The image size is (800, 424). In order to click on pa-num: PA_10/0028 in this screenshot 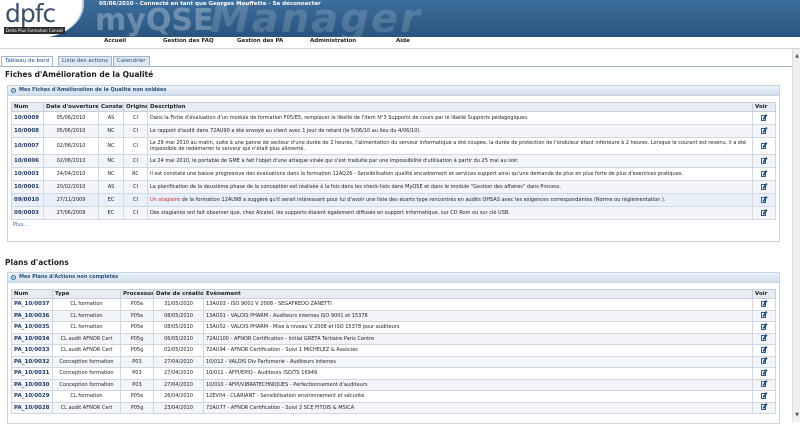, I will do `click(32, 407)`.